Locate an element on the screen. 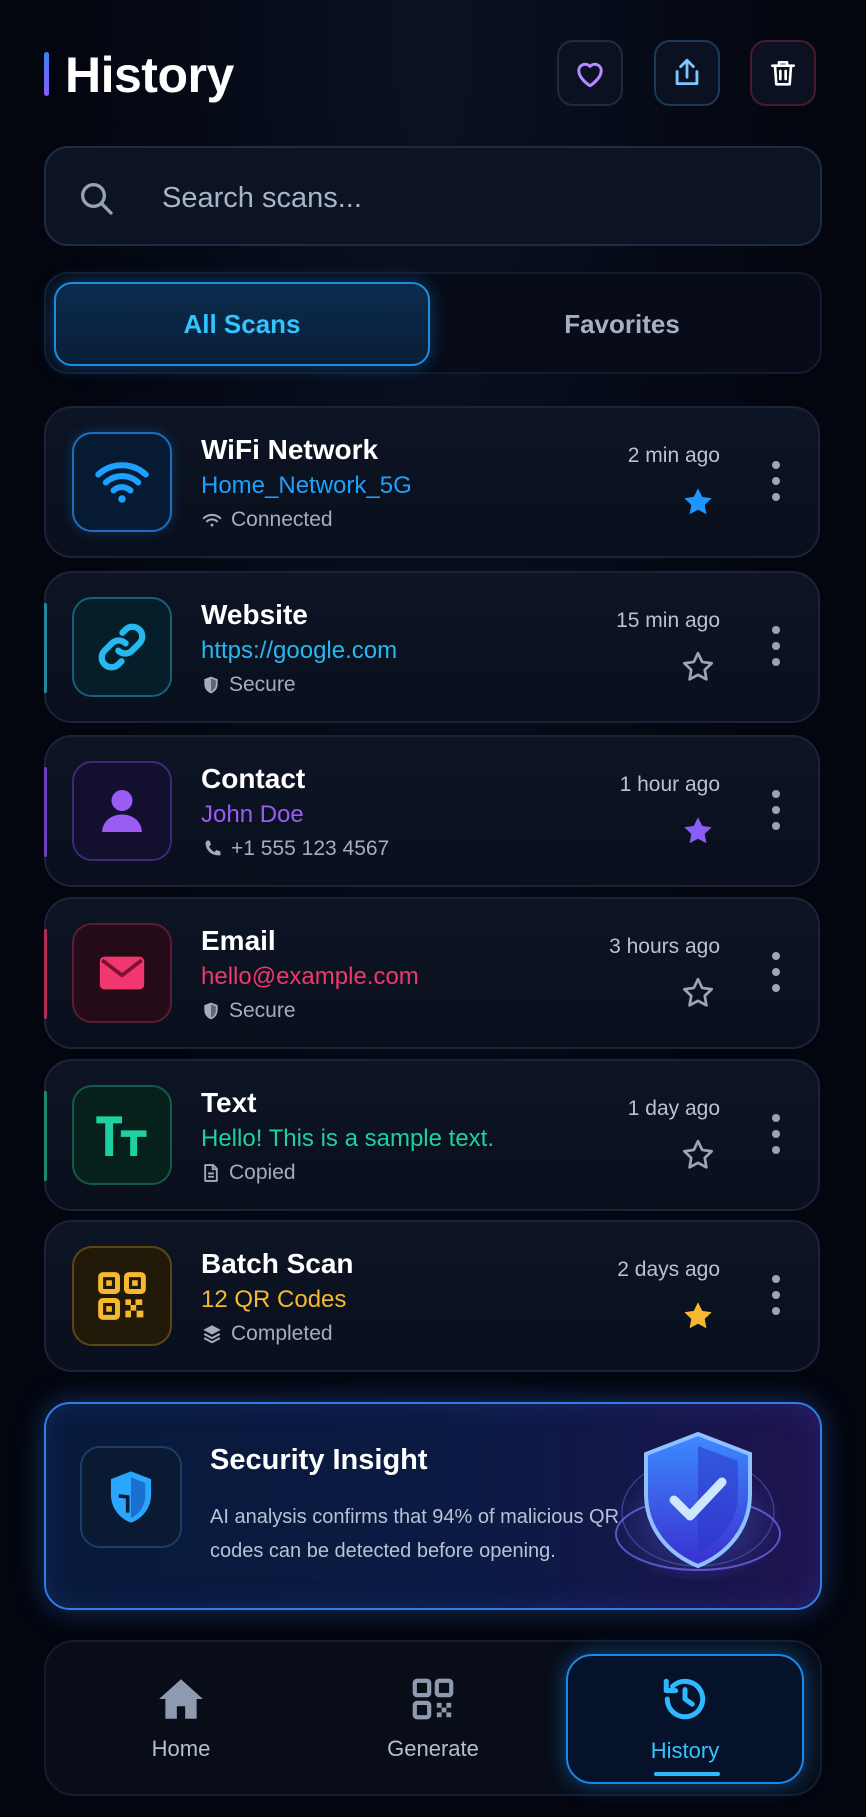 The image size is (866, 1817). text-icon is located at coordinates (121, 1136).